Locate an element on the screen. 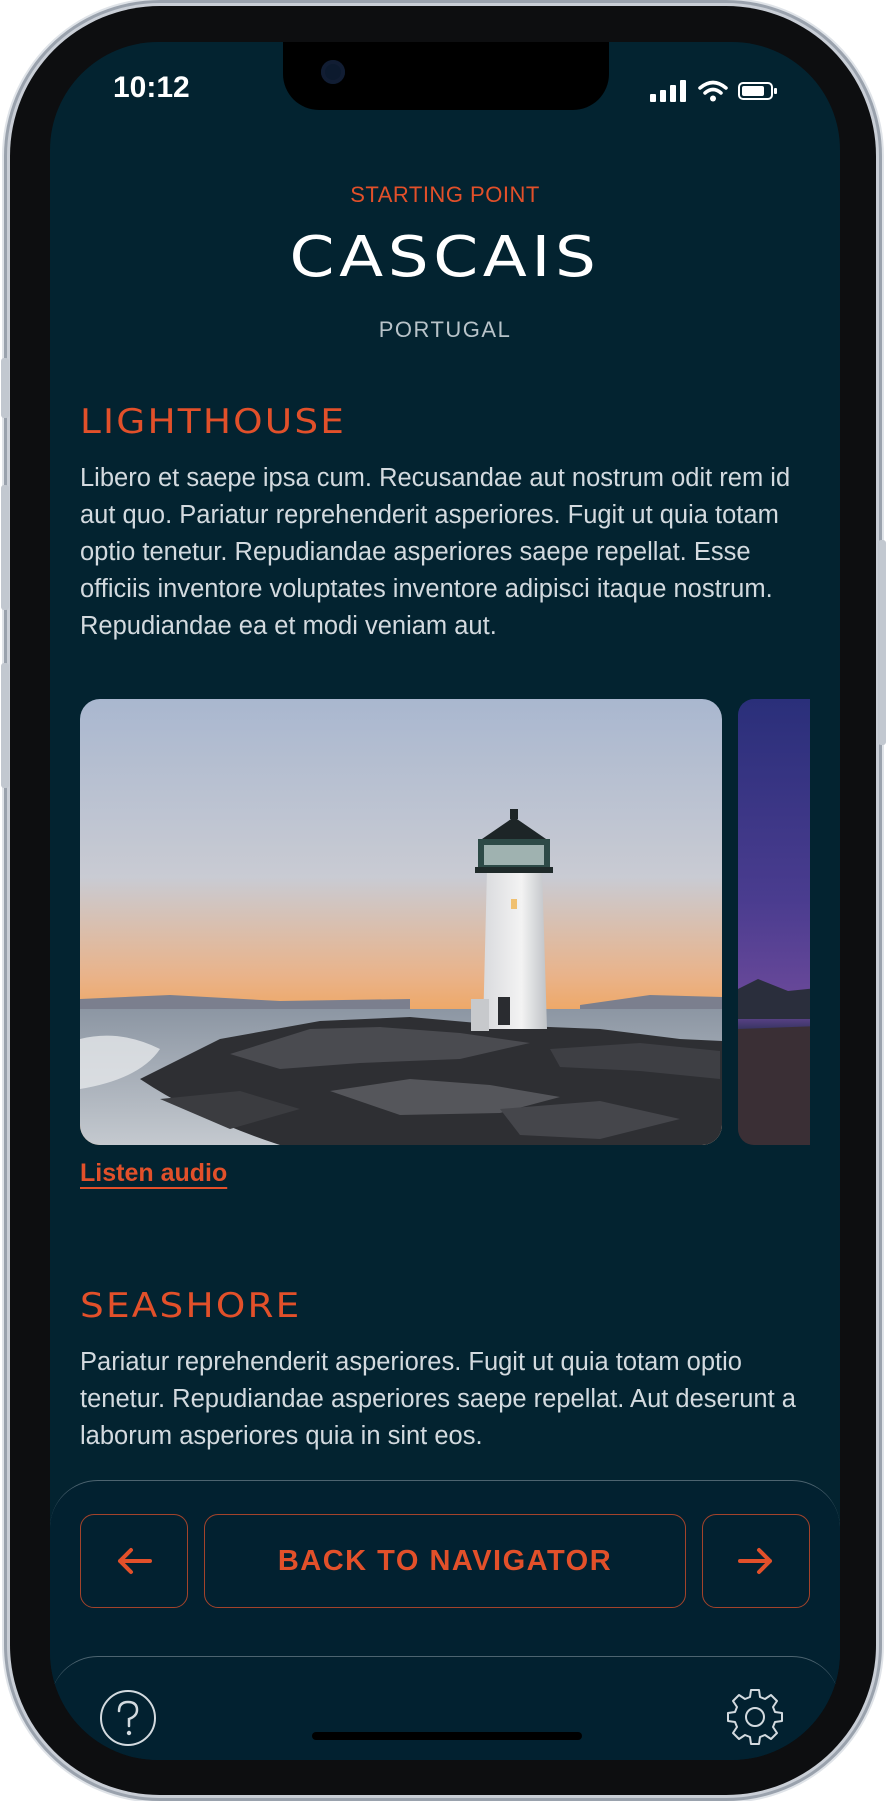 Image resolution: width=889 pixels, height=1801 pixels. arrow-right-icon is located at coordinates (755, 1561).